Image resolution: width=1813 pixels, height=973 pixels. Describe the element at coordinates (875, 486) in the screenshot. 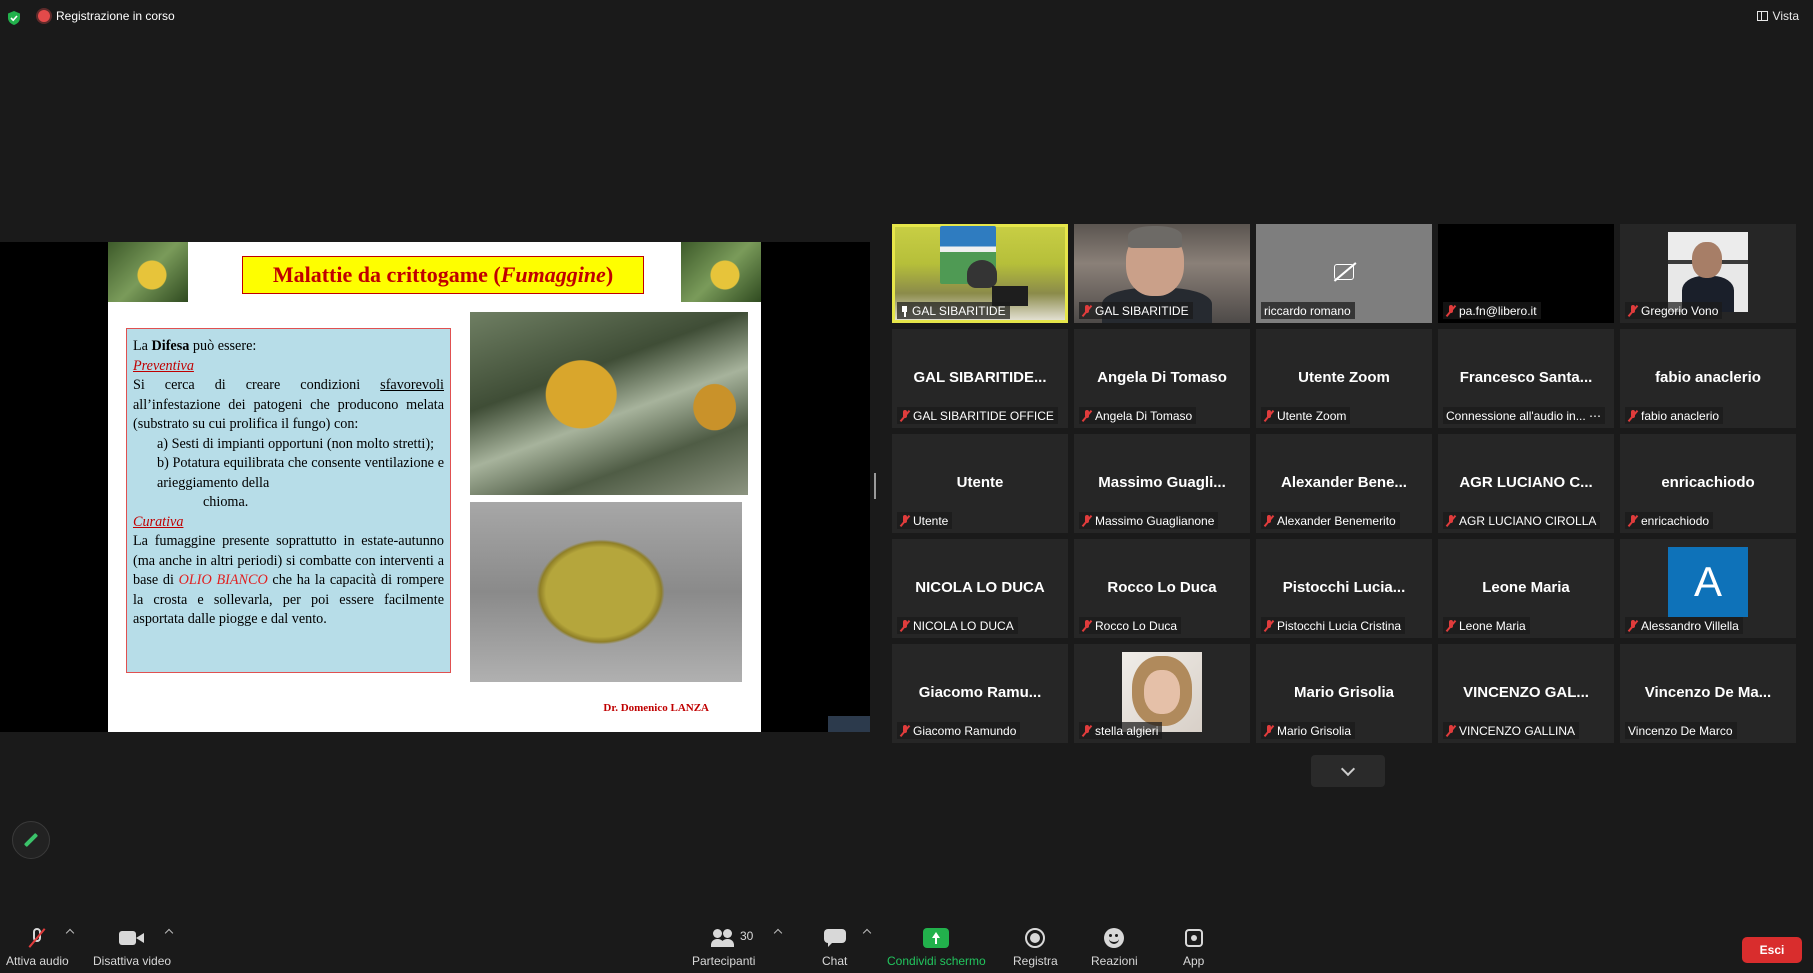

I see `resize-handle` at that location.